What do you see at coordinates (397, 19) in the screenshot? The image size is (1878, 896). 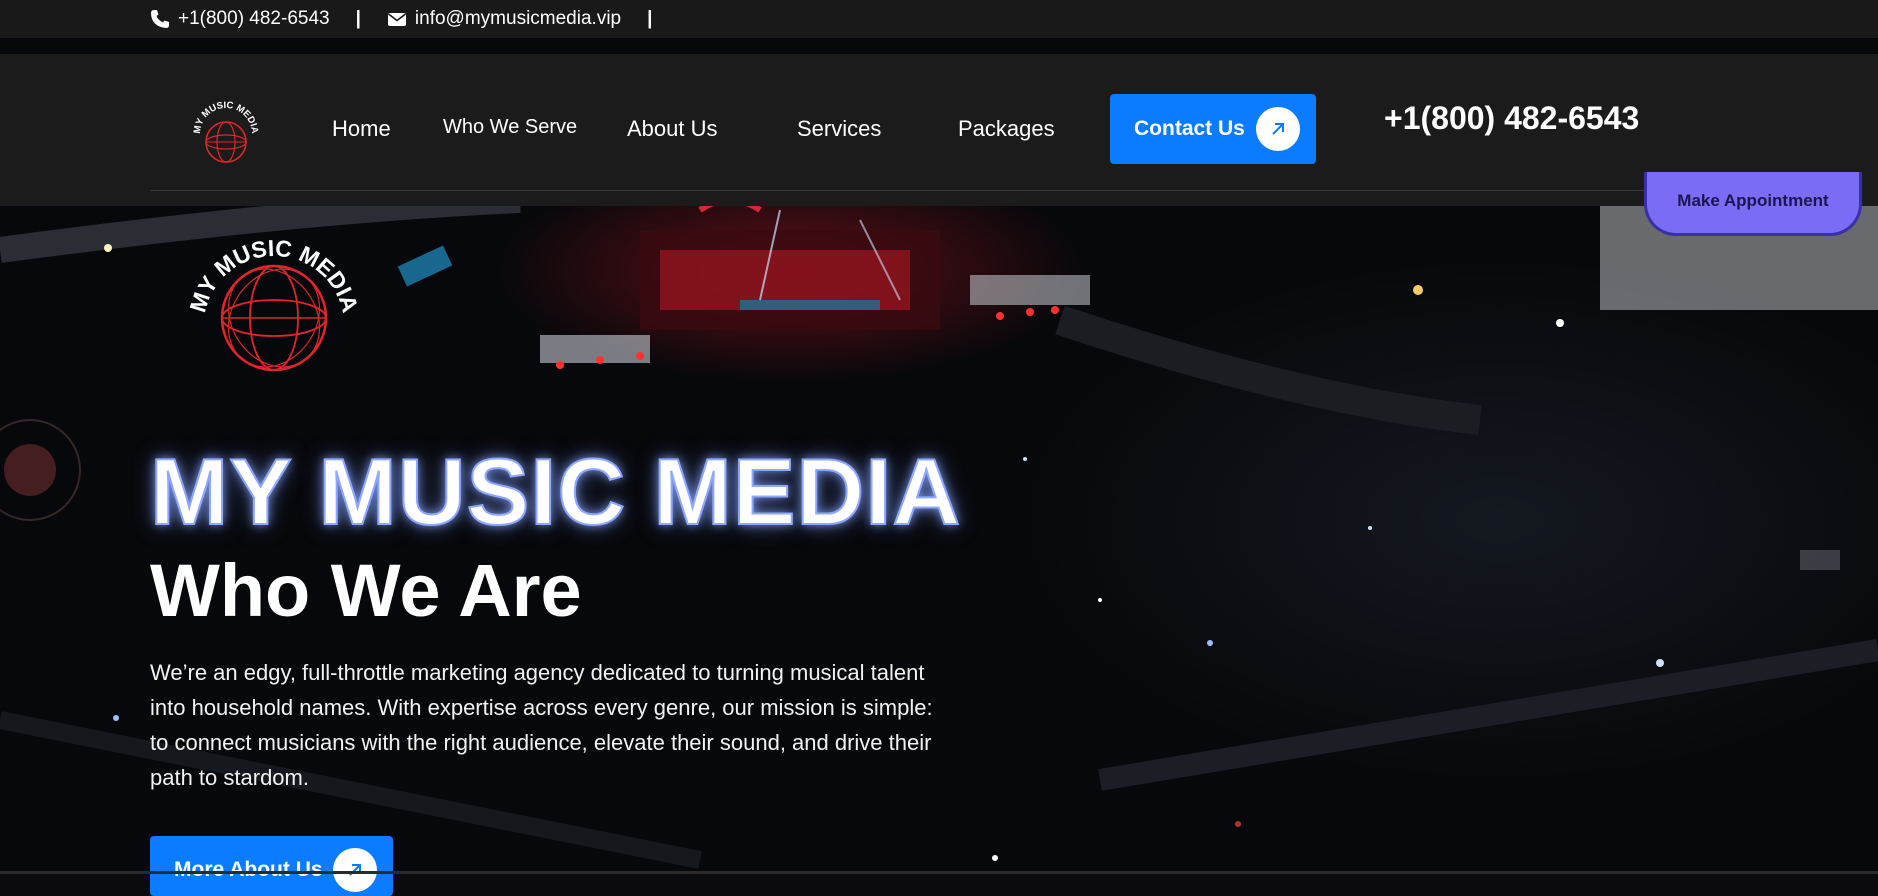 I see `envelope-icon` at bounding box center [397, 19].